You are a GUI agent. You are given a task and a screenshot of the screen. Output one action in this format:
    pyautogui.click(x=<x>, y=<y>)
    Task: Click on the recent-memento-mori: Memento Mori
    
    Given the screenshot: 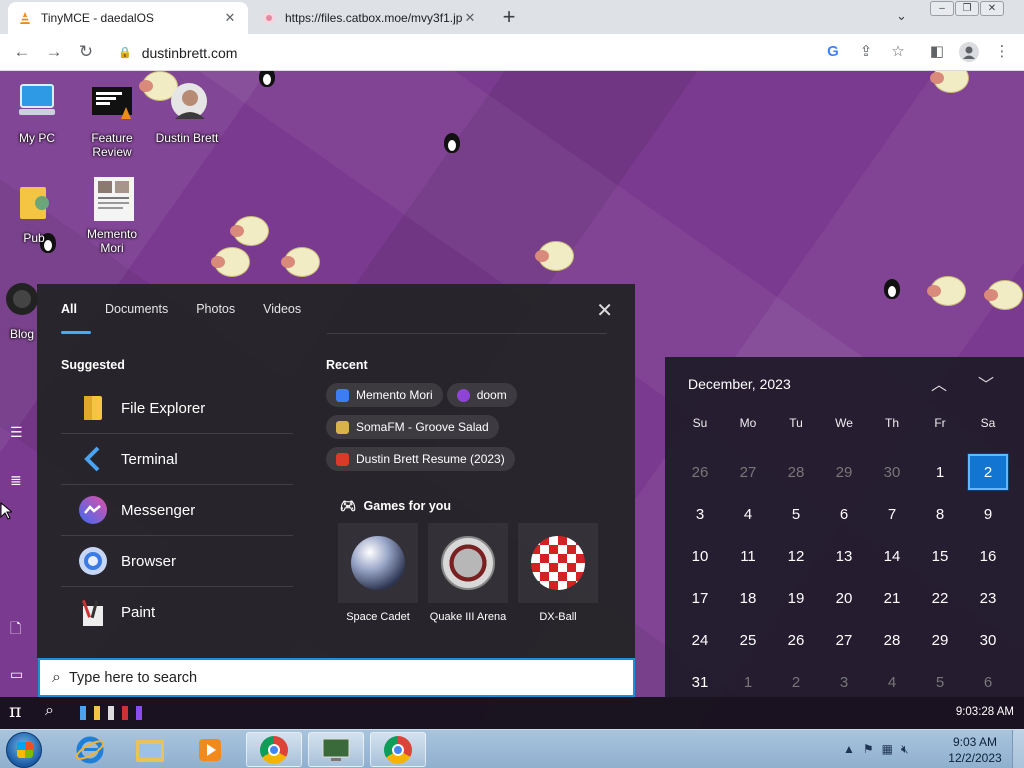 What is the action you would take?
    pyautogui.click(x=384, y=395)
    